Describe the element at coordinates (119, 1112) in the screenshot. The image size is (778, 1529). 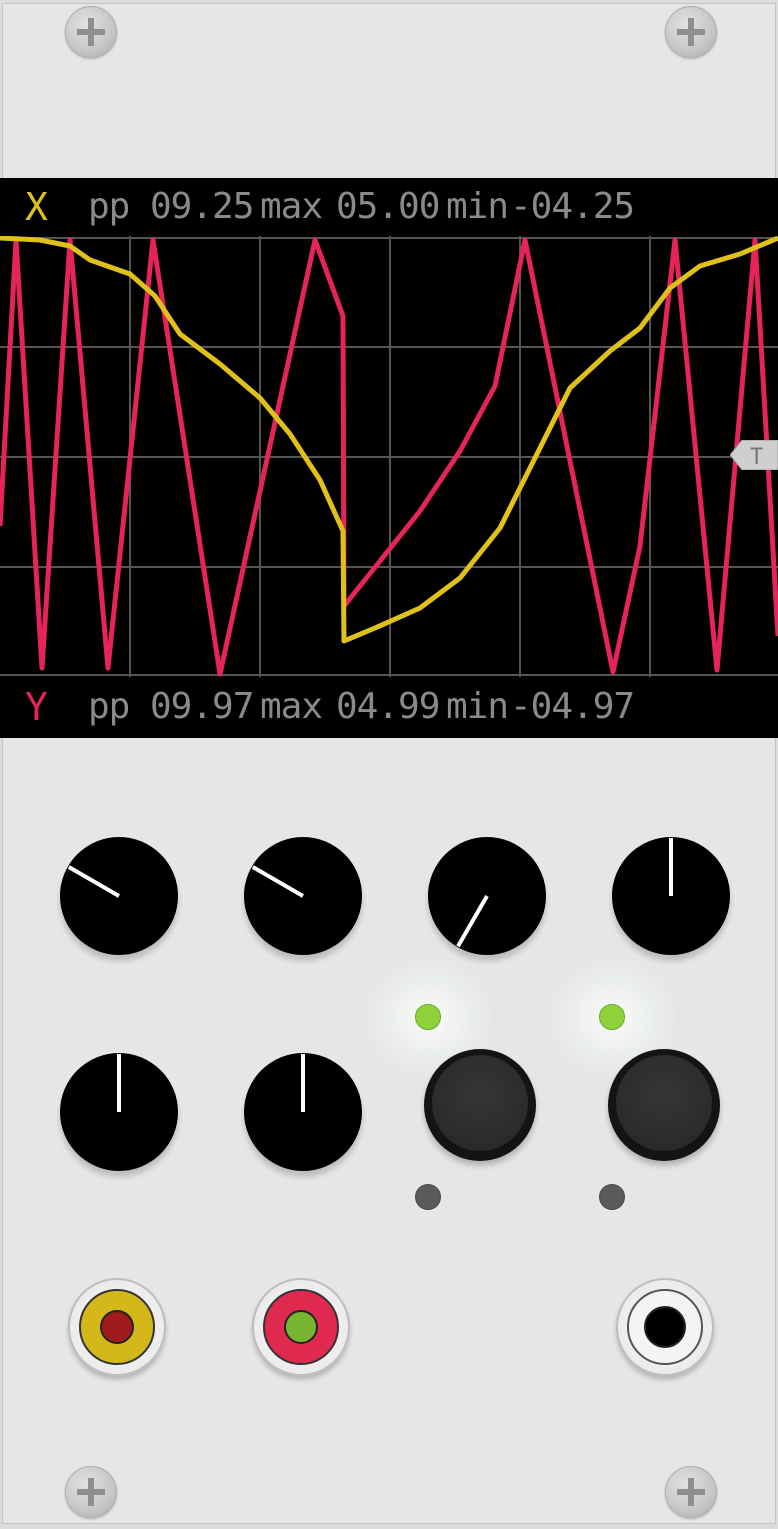
I see `knob-y-offset` at that location.